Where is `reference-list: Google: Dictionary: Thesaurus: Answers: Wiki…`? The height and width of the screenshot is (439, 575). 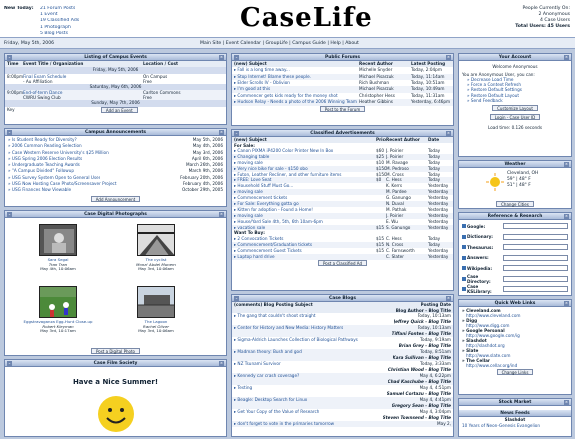
reference-list: Google: Dictionary: Thesaurus: Answers: Wiki… is located at coordinates (515, 257).